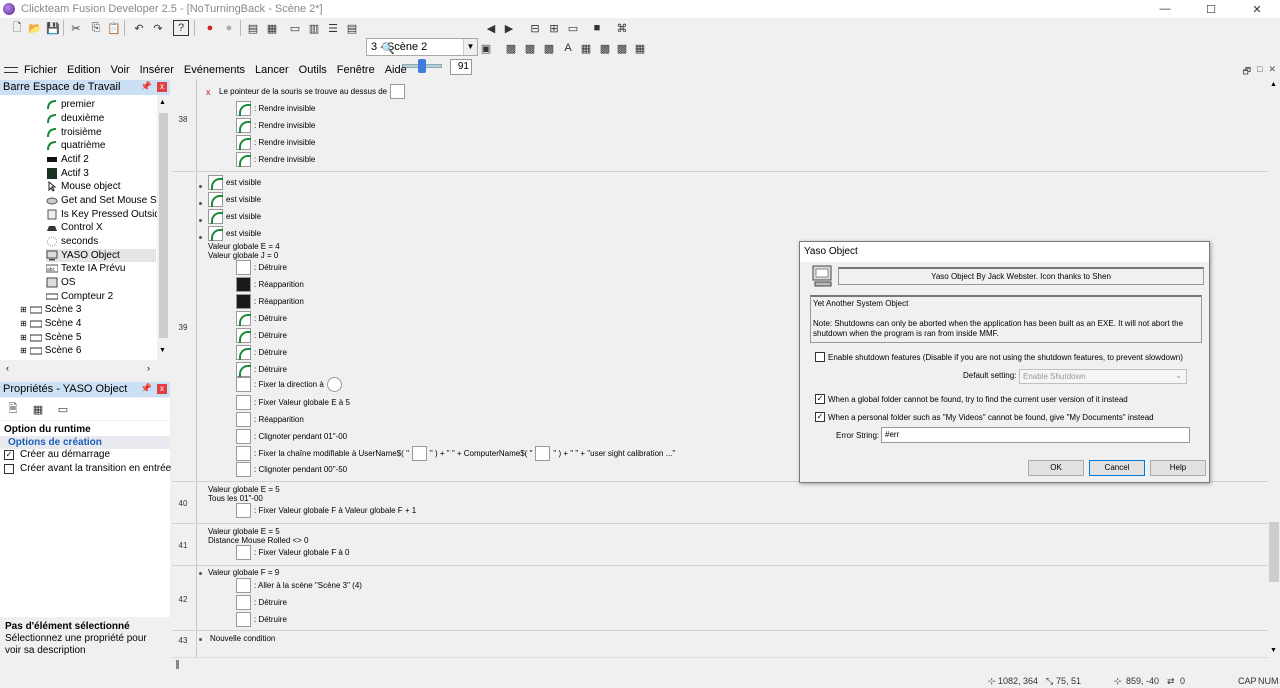 The height and width of the screenshot is (688, 1280). Describe the element at coordinates (235, 498) in the screenshot. I see `event-condition: Tous les 01"-00` at that location.